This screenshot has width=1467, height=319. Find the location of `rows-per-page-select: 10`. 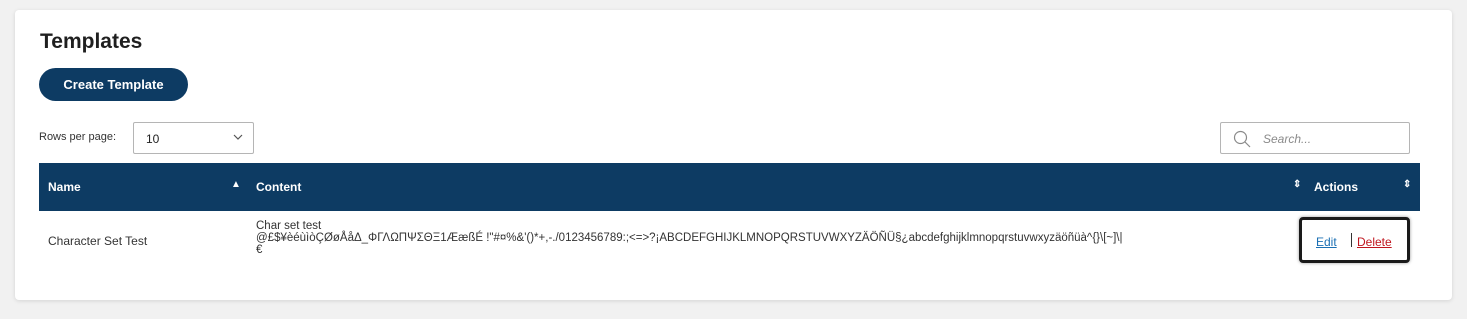

rows-per-page-select: 10 is located at coordinates (193, 138).